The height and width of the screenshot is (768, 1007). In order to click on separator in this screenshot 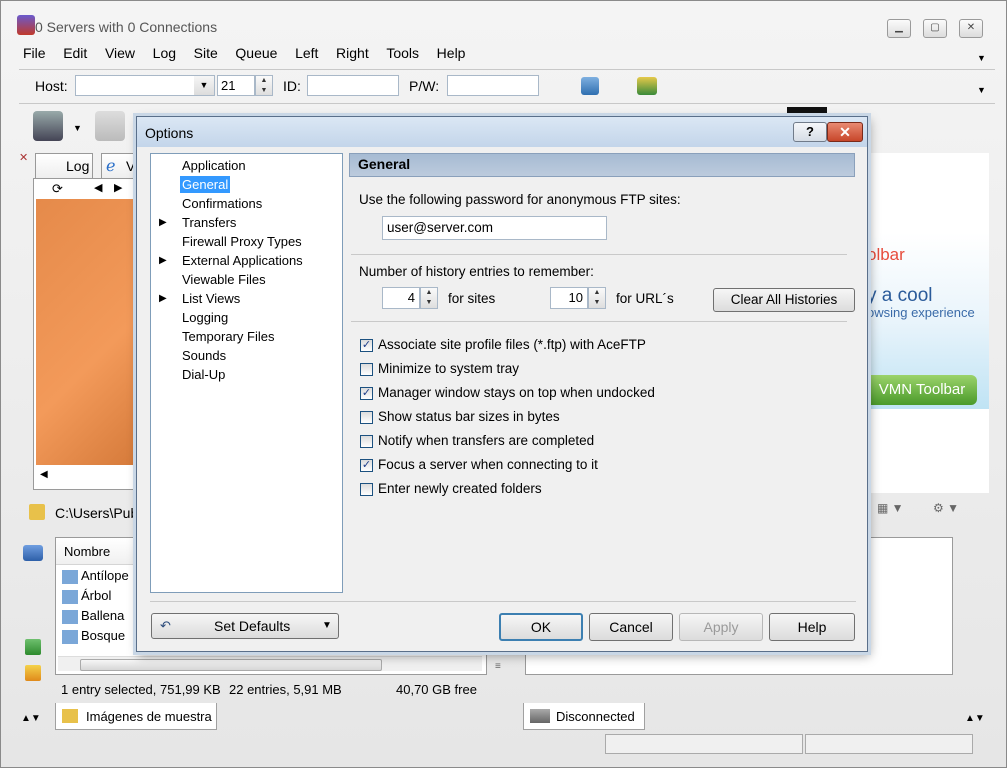, I will do `click(599, 254)`.